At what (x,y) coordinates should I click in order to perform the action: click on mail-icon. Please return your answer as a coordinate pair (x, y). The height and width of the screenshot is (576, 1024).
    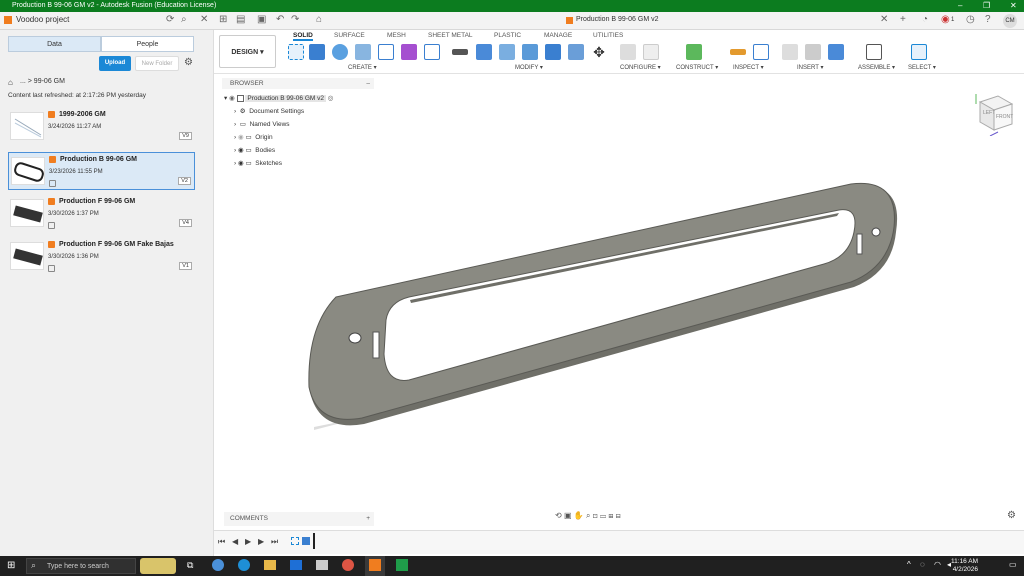
    Looking at the image, I should click on (296, 565).